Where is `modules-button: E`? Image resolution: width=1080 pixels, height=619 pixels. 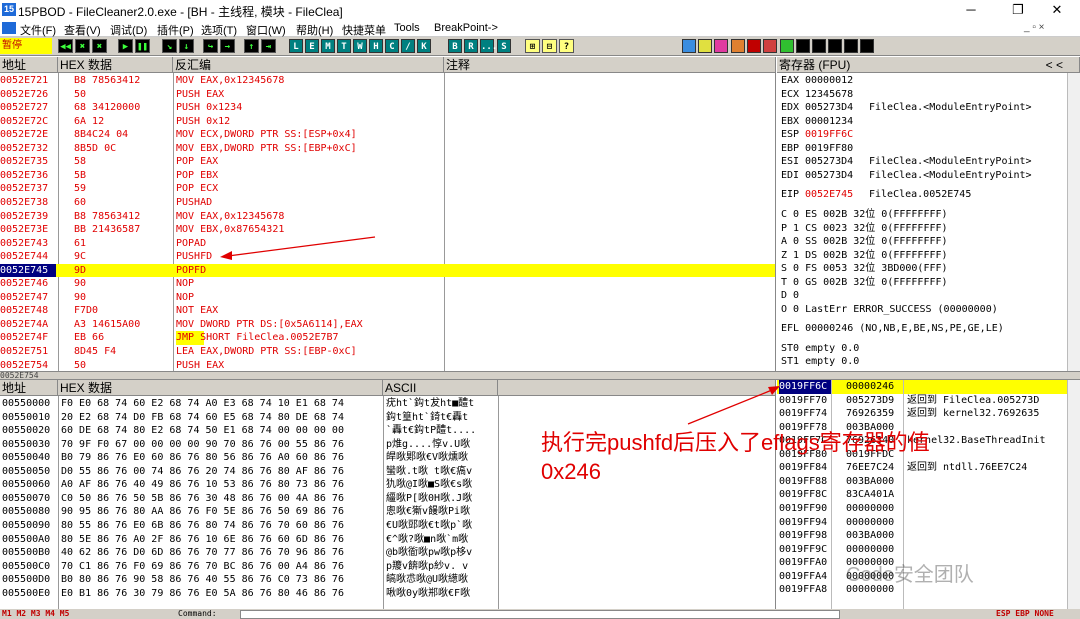
modules-button: E is located at coordinates (312, 46).